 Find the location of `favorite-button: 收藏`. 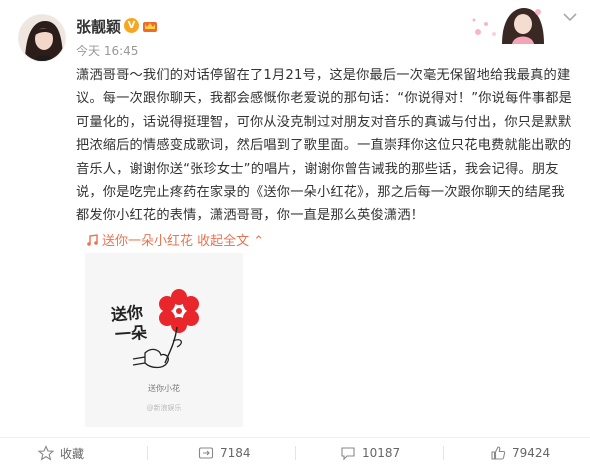

favorite-button: 收藏 is located at coordinates (61, 452).